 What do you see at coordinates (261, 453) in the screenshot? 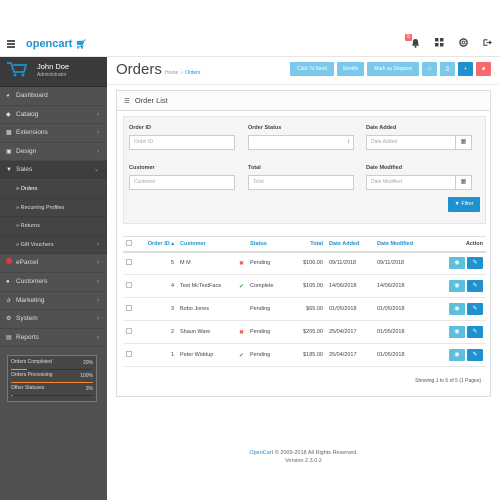
I see `opencart-footer-link: OpenCart` at bounding box center [261, 453].